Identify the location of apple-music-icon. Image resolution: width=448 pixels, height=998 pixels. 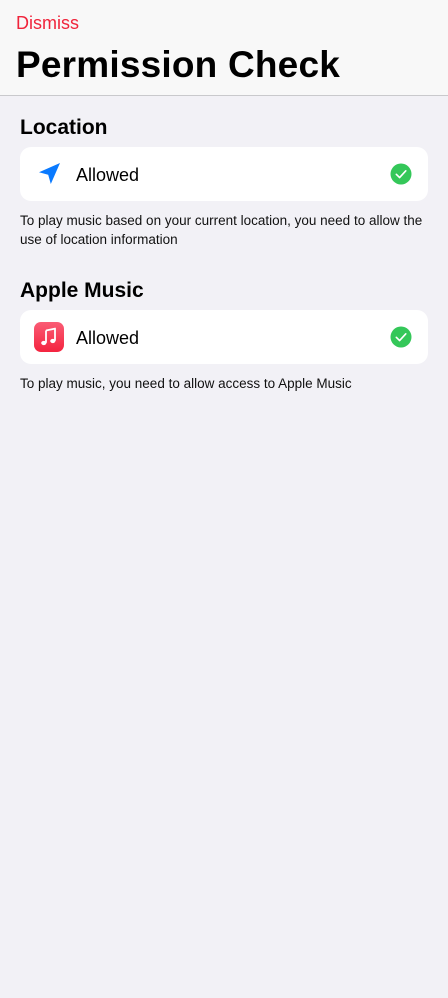
(49, 337).